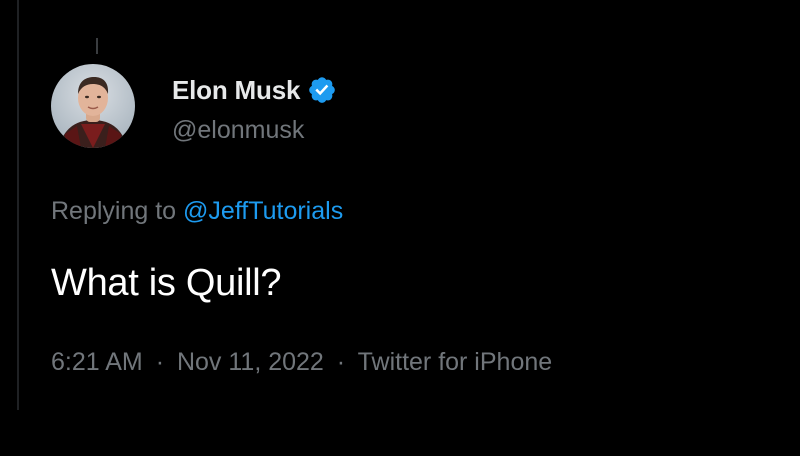  I want to click on tweet-source: Twitter for iPhone, so click(455, 362).